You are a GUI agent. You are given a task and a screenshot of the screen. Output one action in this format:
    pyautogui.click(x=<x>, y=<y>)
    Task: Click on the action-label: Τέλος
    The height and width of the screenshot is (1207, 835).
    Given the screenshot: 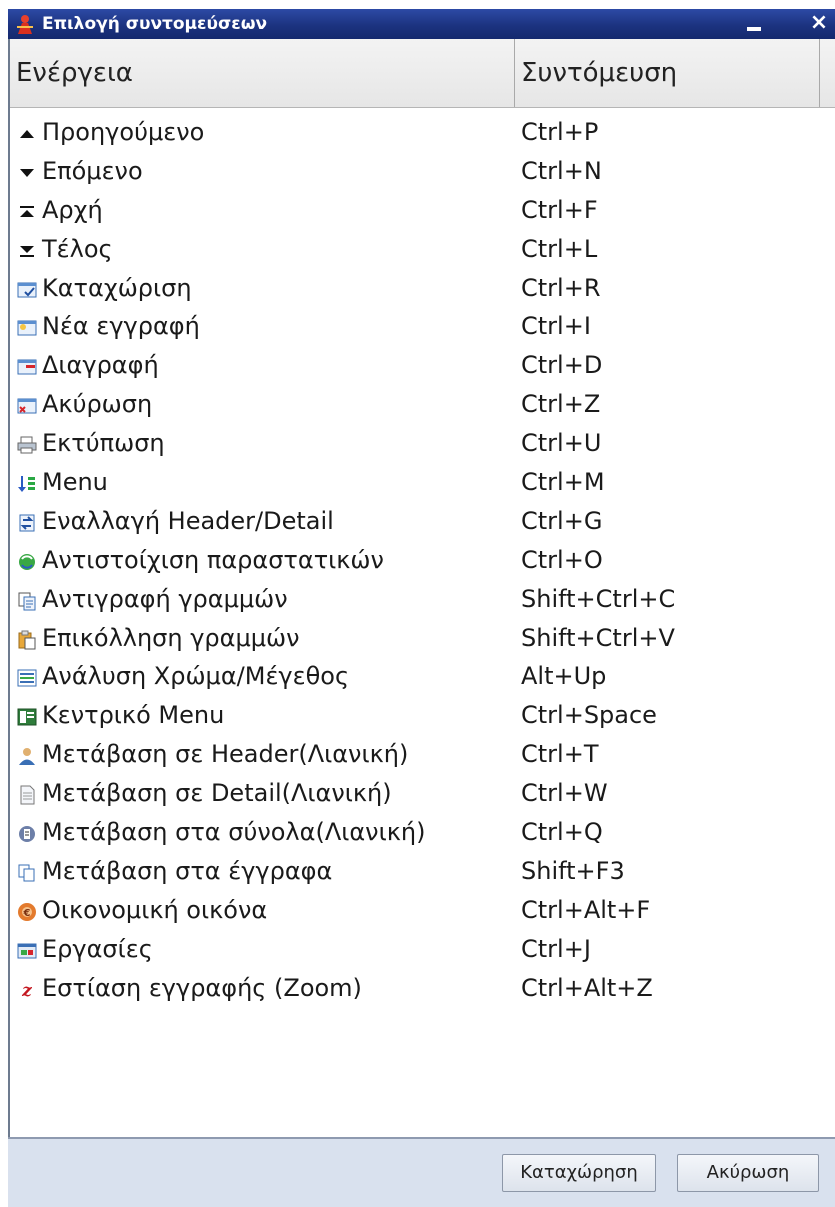 What is the action you would take?
    pyautogui.click(x=77, y=248)
    